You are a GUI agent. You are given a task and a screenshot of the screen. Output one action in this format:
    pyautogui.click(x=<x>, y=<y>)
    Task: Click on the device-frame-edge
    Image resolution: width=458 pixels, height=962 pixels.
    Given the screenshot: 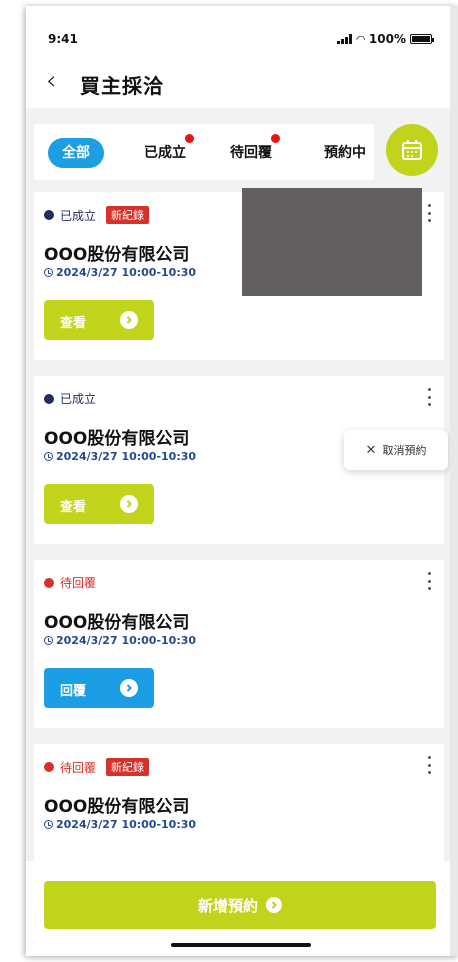 What is the action you would take?
    pyautogui.click(x=454, y=481)
    